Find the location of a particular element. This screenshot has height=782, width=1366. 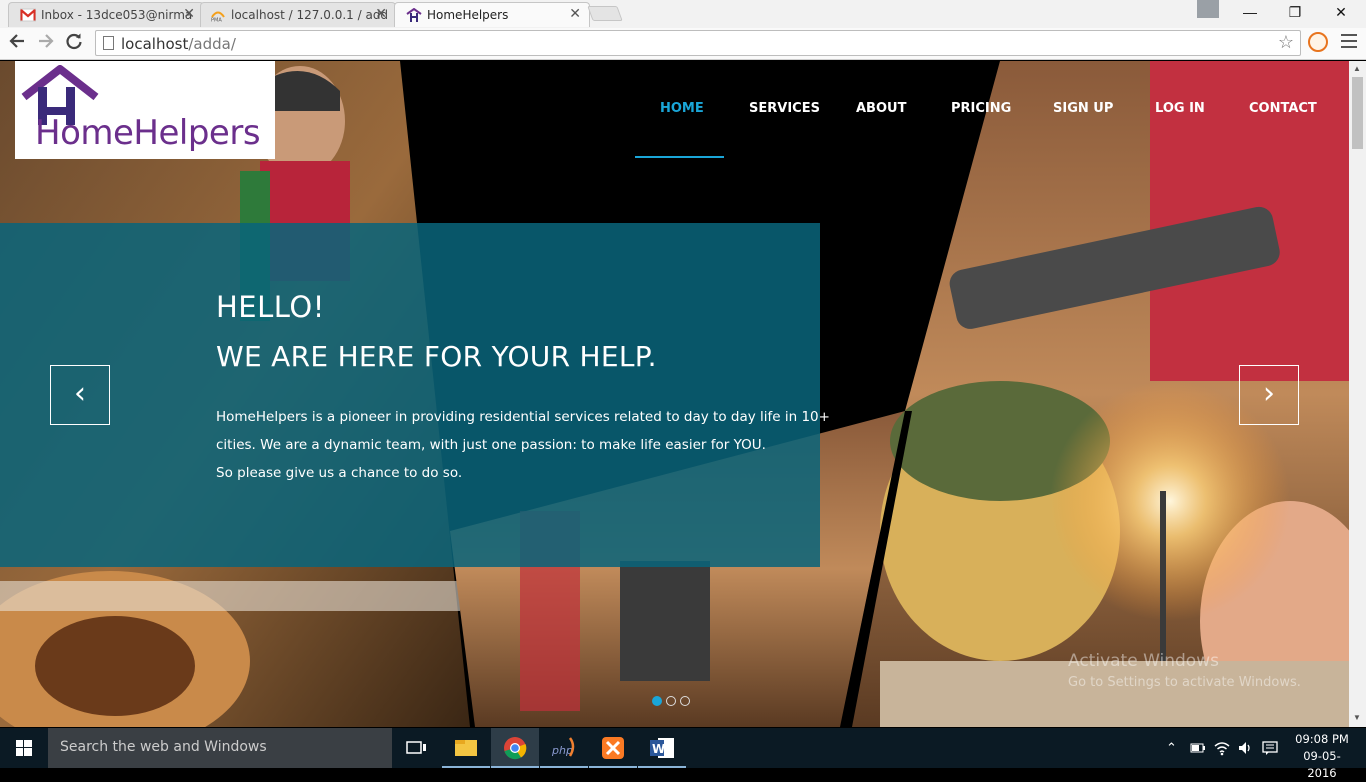

browser-toolbar: localhost/adda/ ☆ is located at coordinates (683, 44).